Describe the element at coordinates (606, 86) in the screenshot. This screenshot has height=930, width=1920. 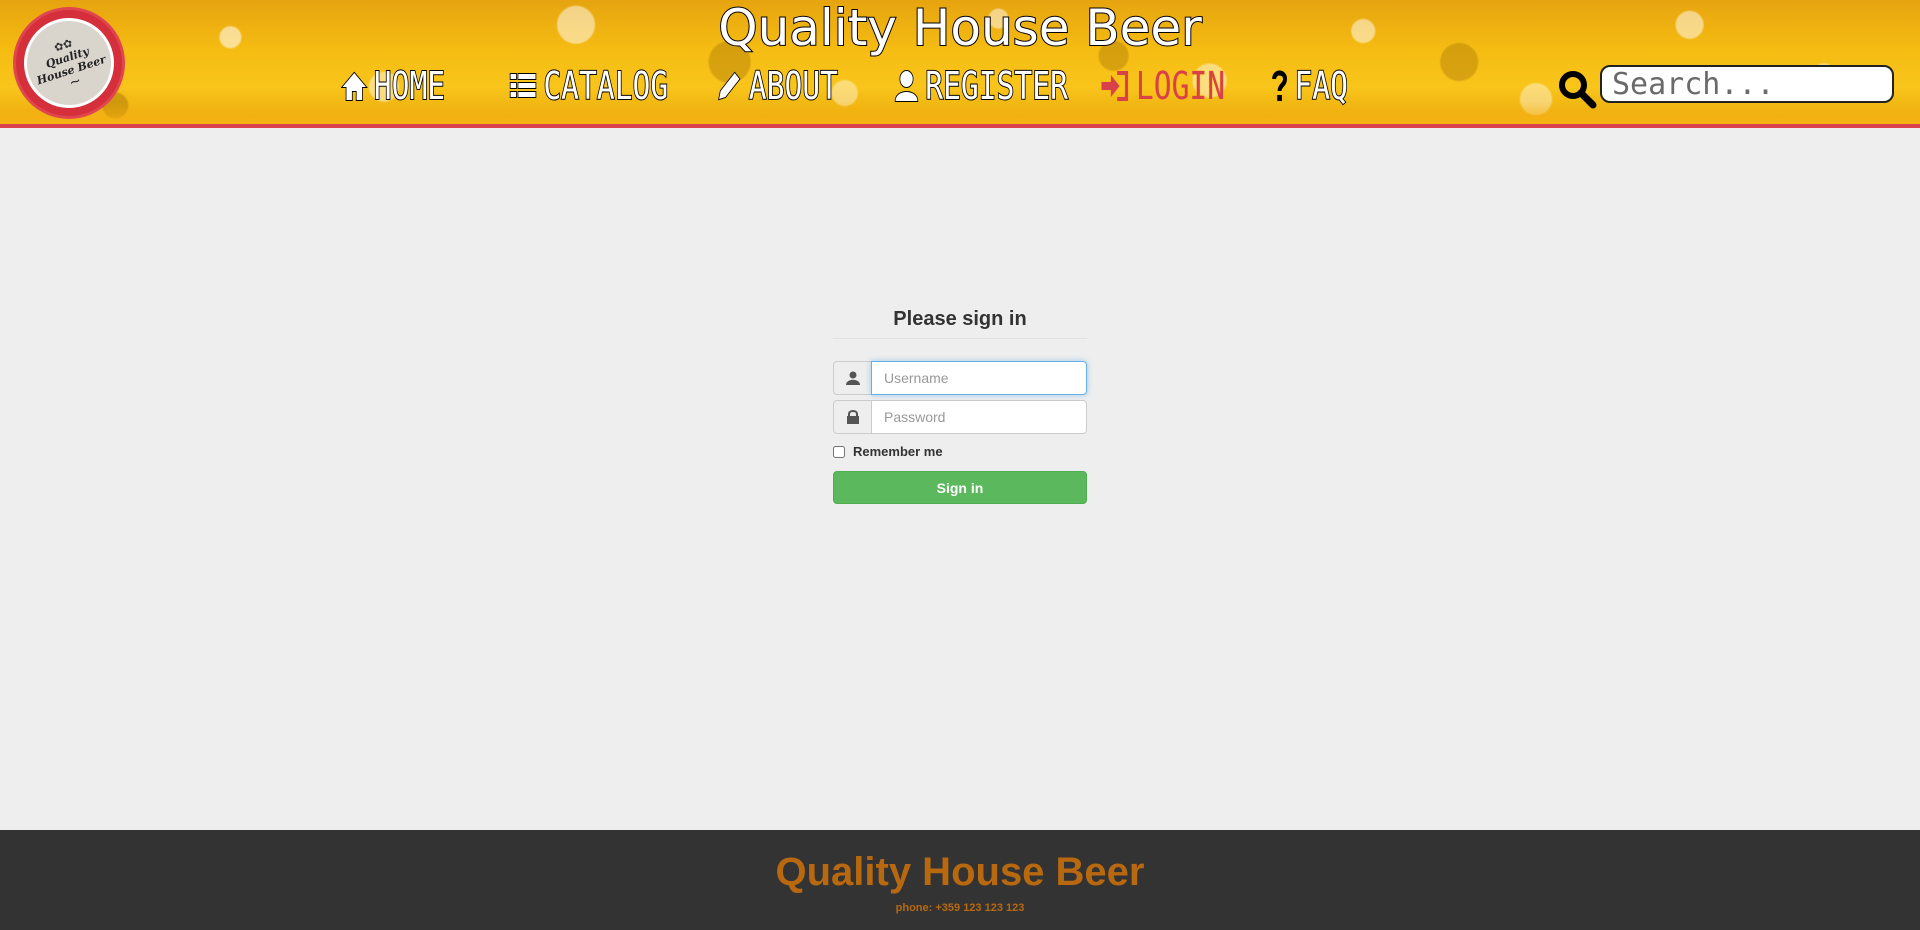
I see `nav-catalog-label: CATALOG` at that location.